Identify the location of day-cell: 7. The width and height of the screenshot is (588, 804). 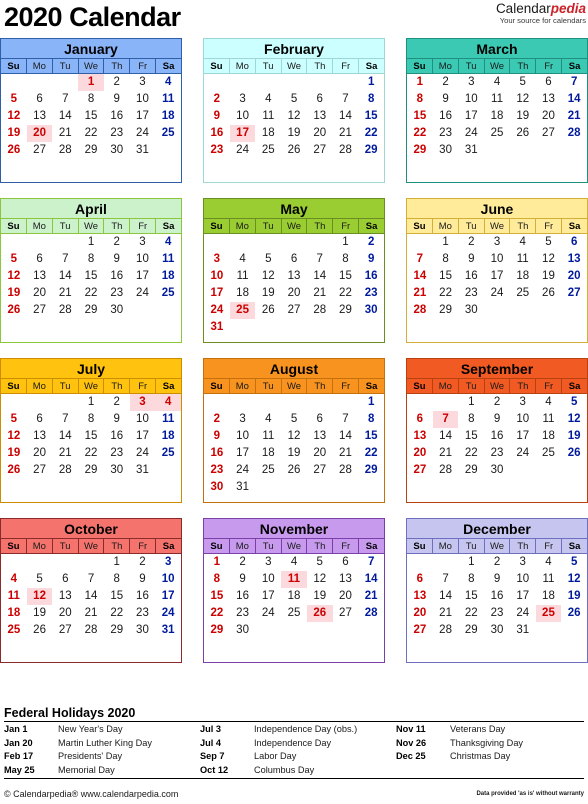
(420, 259).